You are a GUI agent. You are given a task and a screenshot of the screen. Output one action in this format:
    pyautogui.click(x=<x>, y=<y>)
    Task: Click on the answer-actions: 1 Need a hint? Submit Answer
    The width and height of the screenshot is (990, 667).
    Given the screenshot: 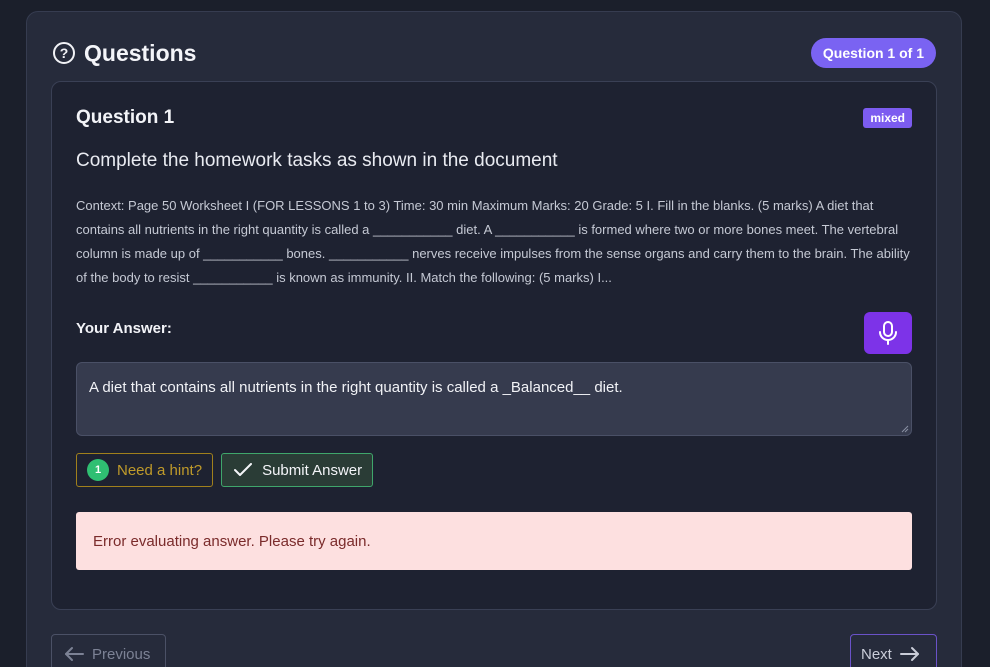 What is the action you would take?
    pyautogui.click(x=225, y=470)
    